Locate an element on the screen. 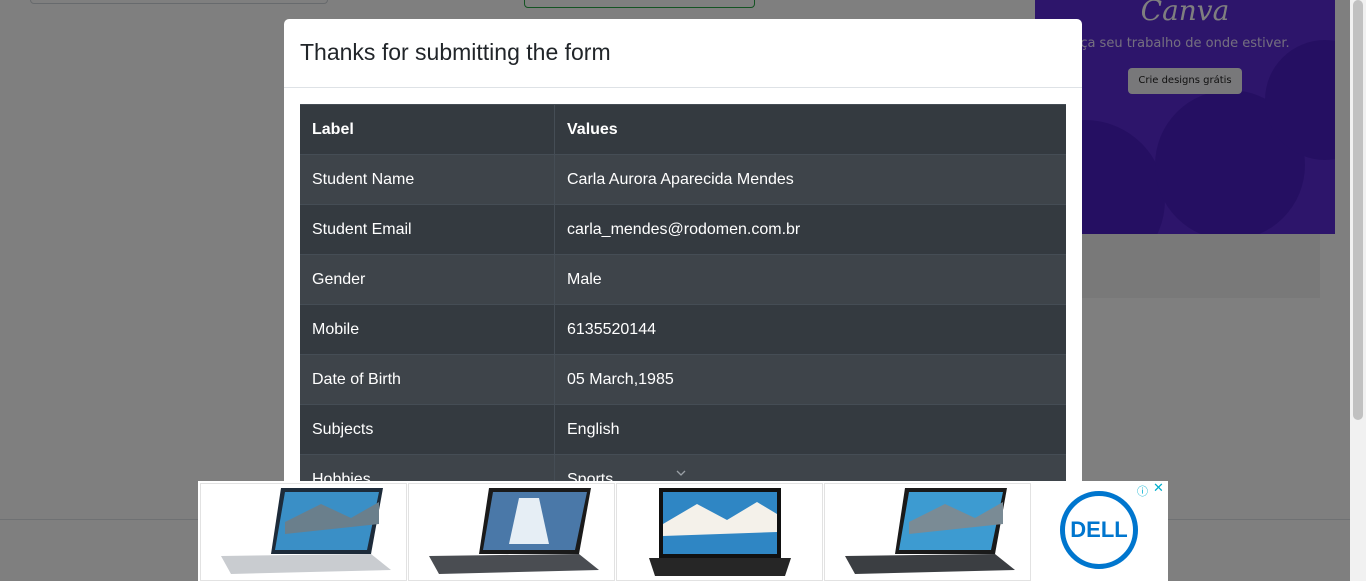 This screenshot has height=584, width=1366. dell-banner-ad: DELL ⓘ ✕ is located at coordinates (683, 531).